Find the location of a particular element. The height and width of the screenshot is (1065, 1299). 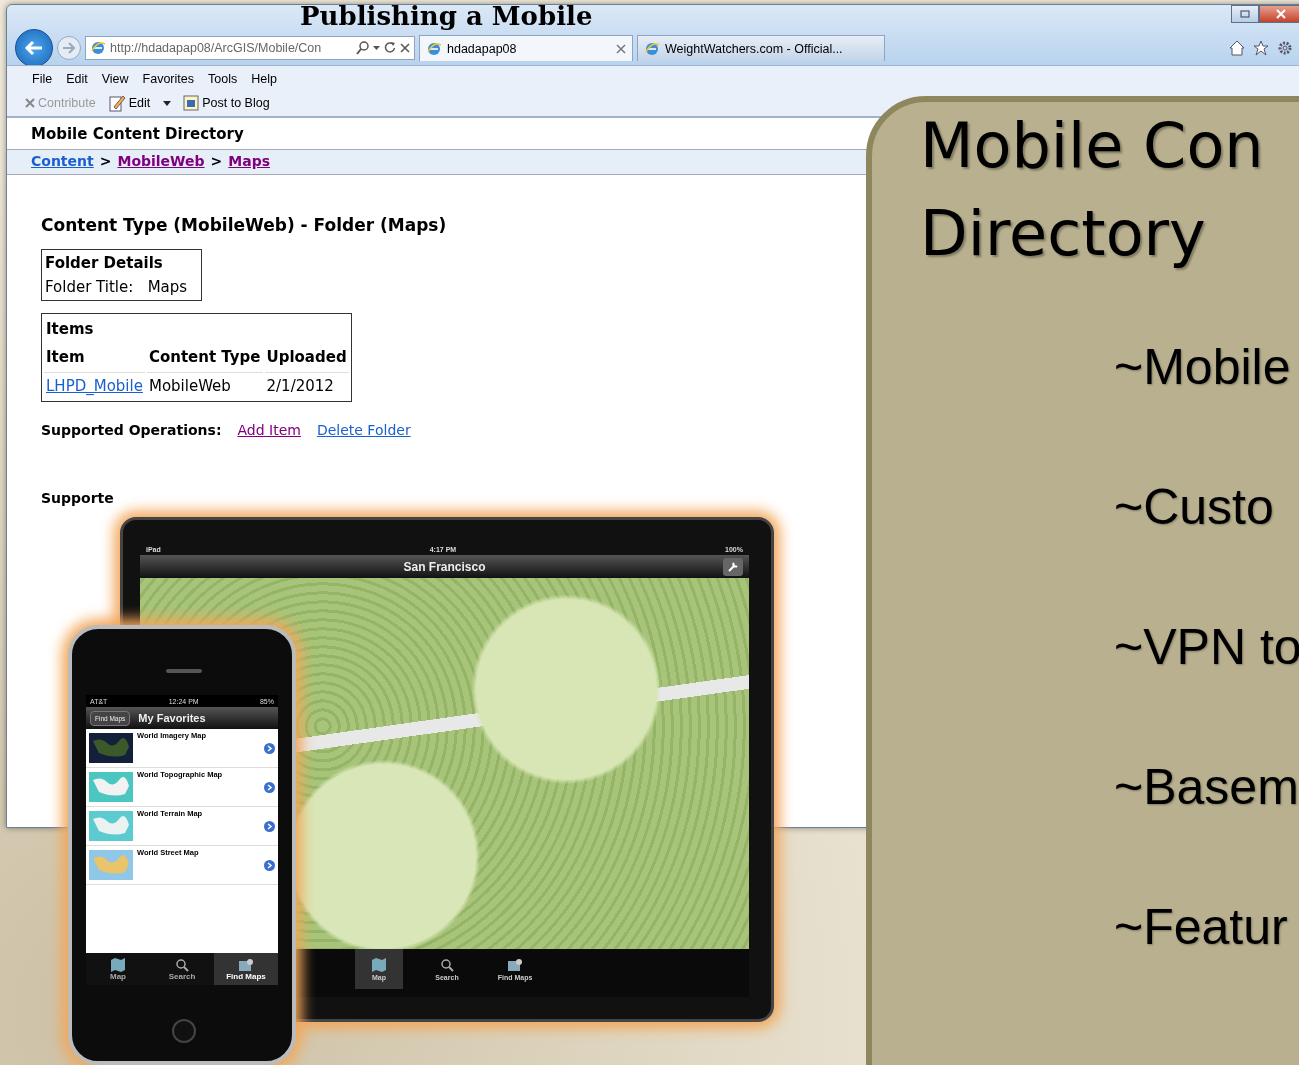

refresh-icon is located at coordinates (390, 48).